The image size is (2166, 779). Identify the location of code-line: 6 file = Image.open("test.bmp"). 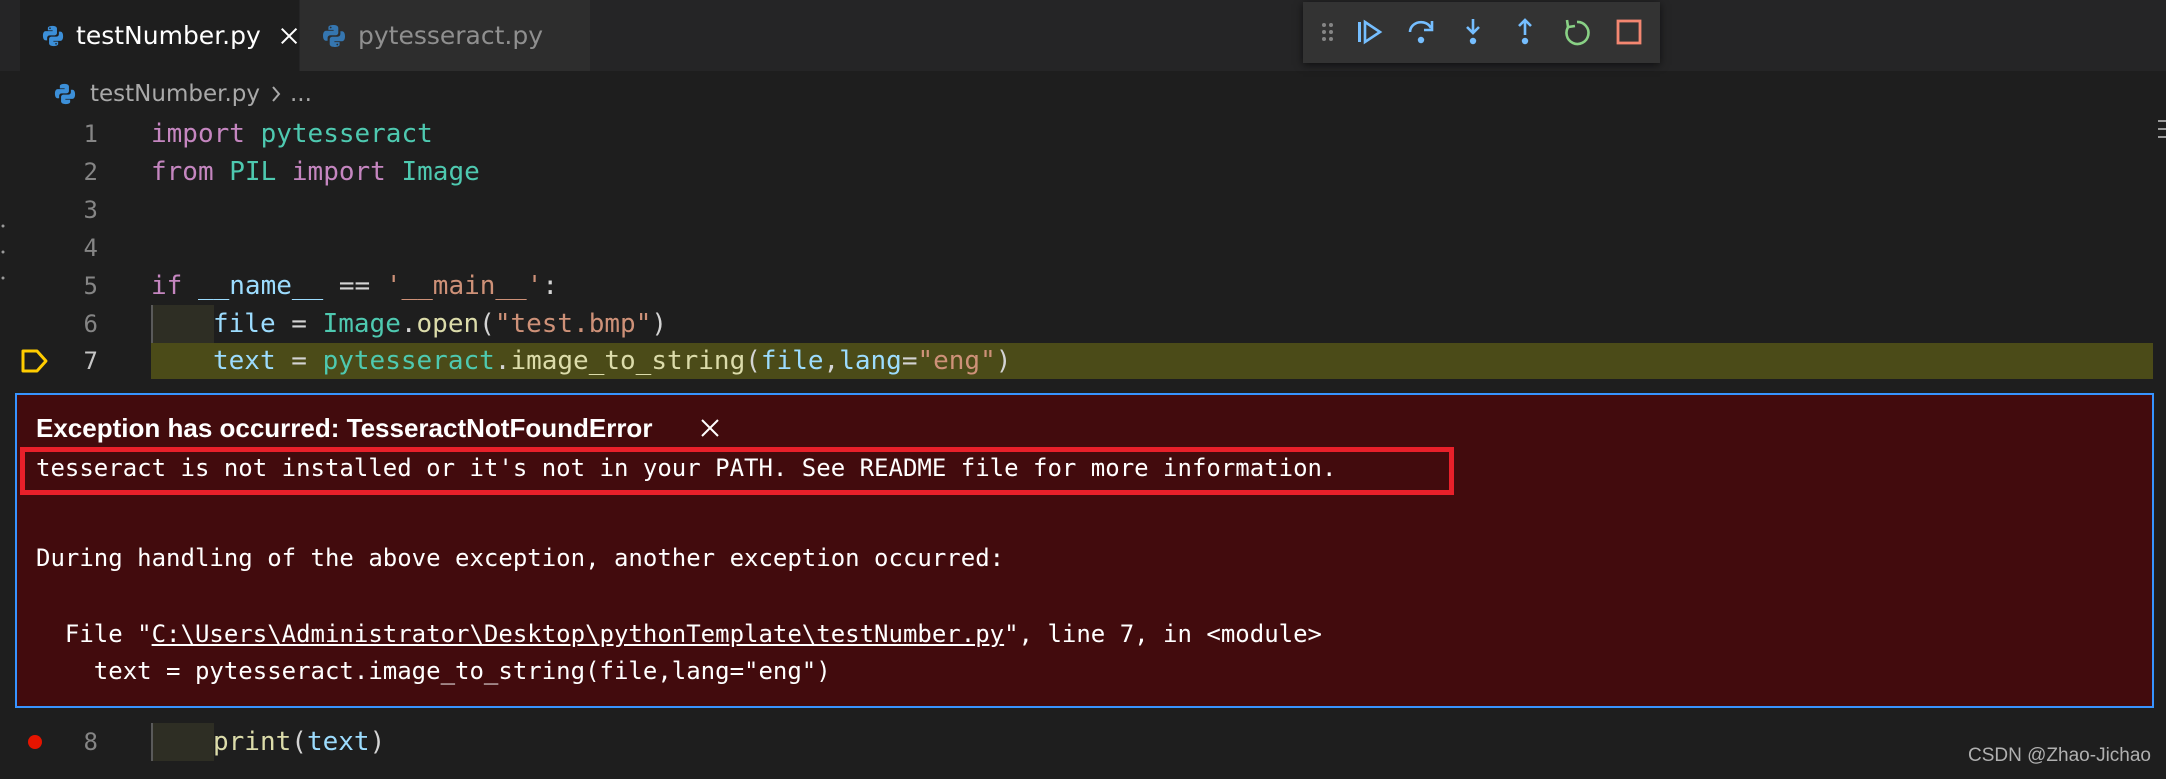
(1083, 324).